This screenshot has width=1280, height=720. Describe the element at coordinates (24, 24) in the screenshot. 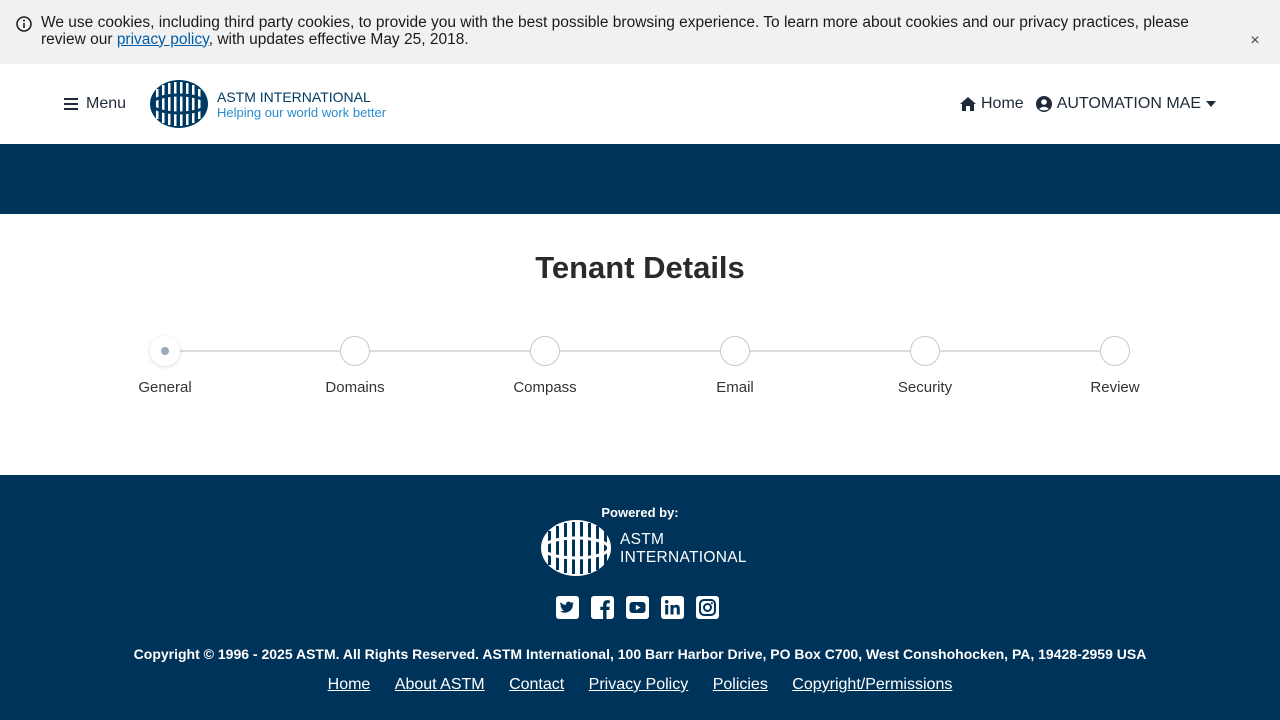

I see `info-circle-icon` at that location.